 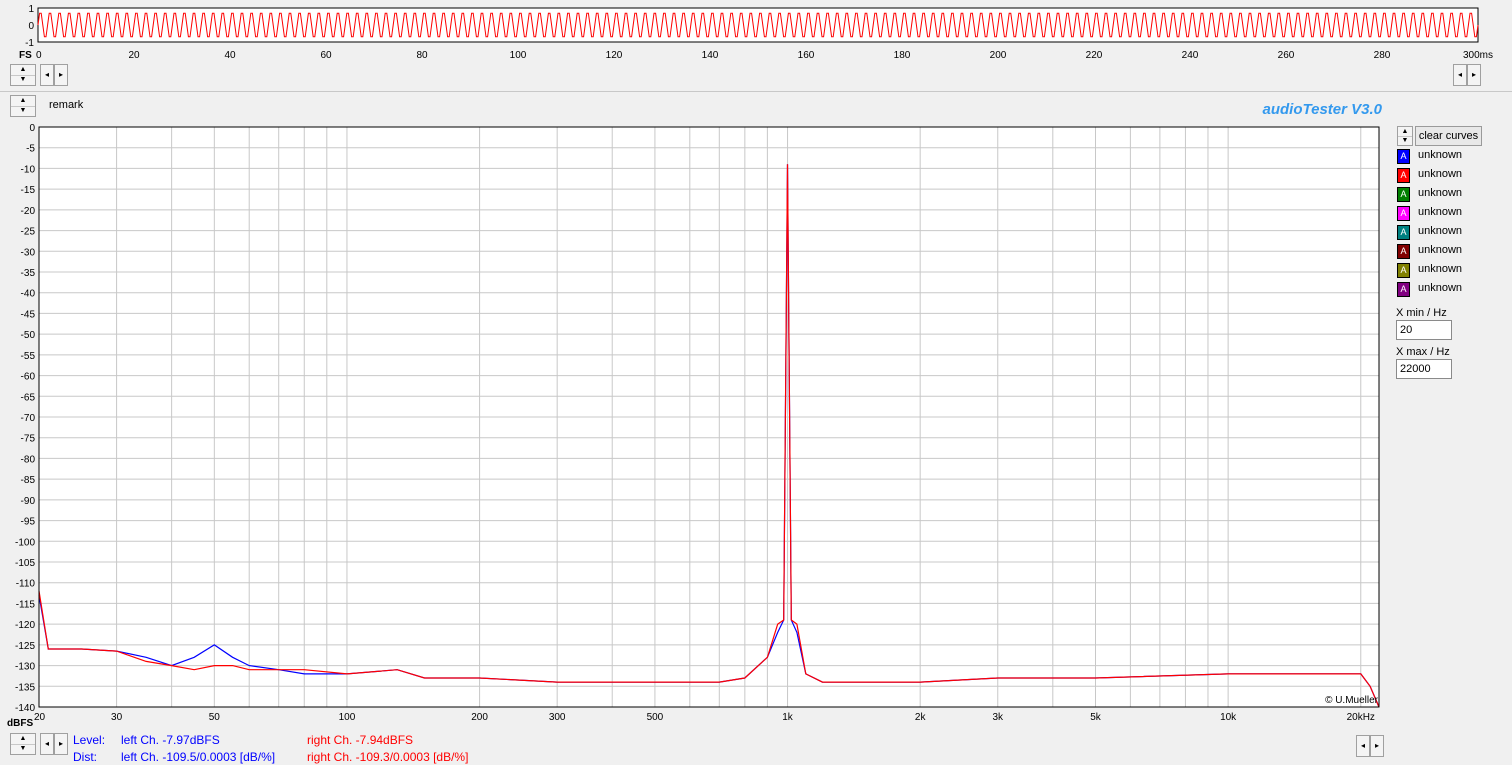 What do you see at coordinates (388, 757) in the screenshot?
I see `right-dist-value: right Ch. -109.3/0.0003 [dB/%]` at bounding box center [388, 757].